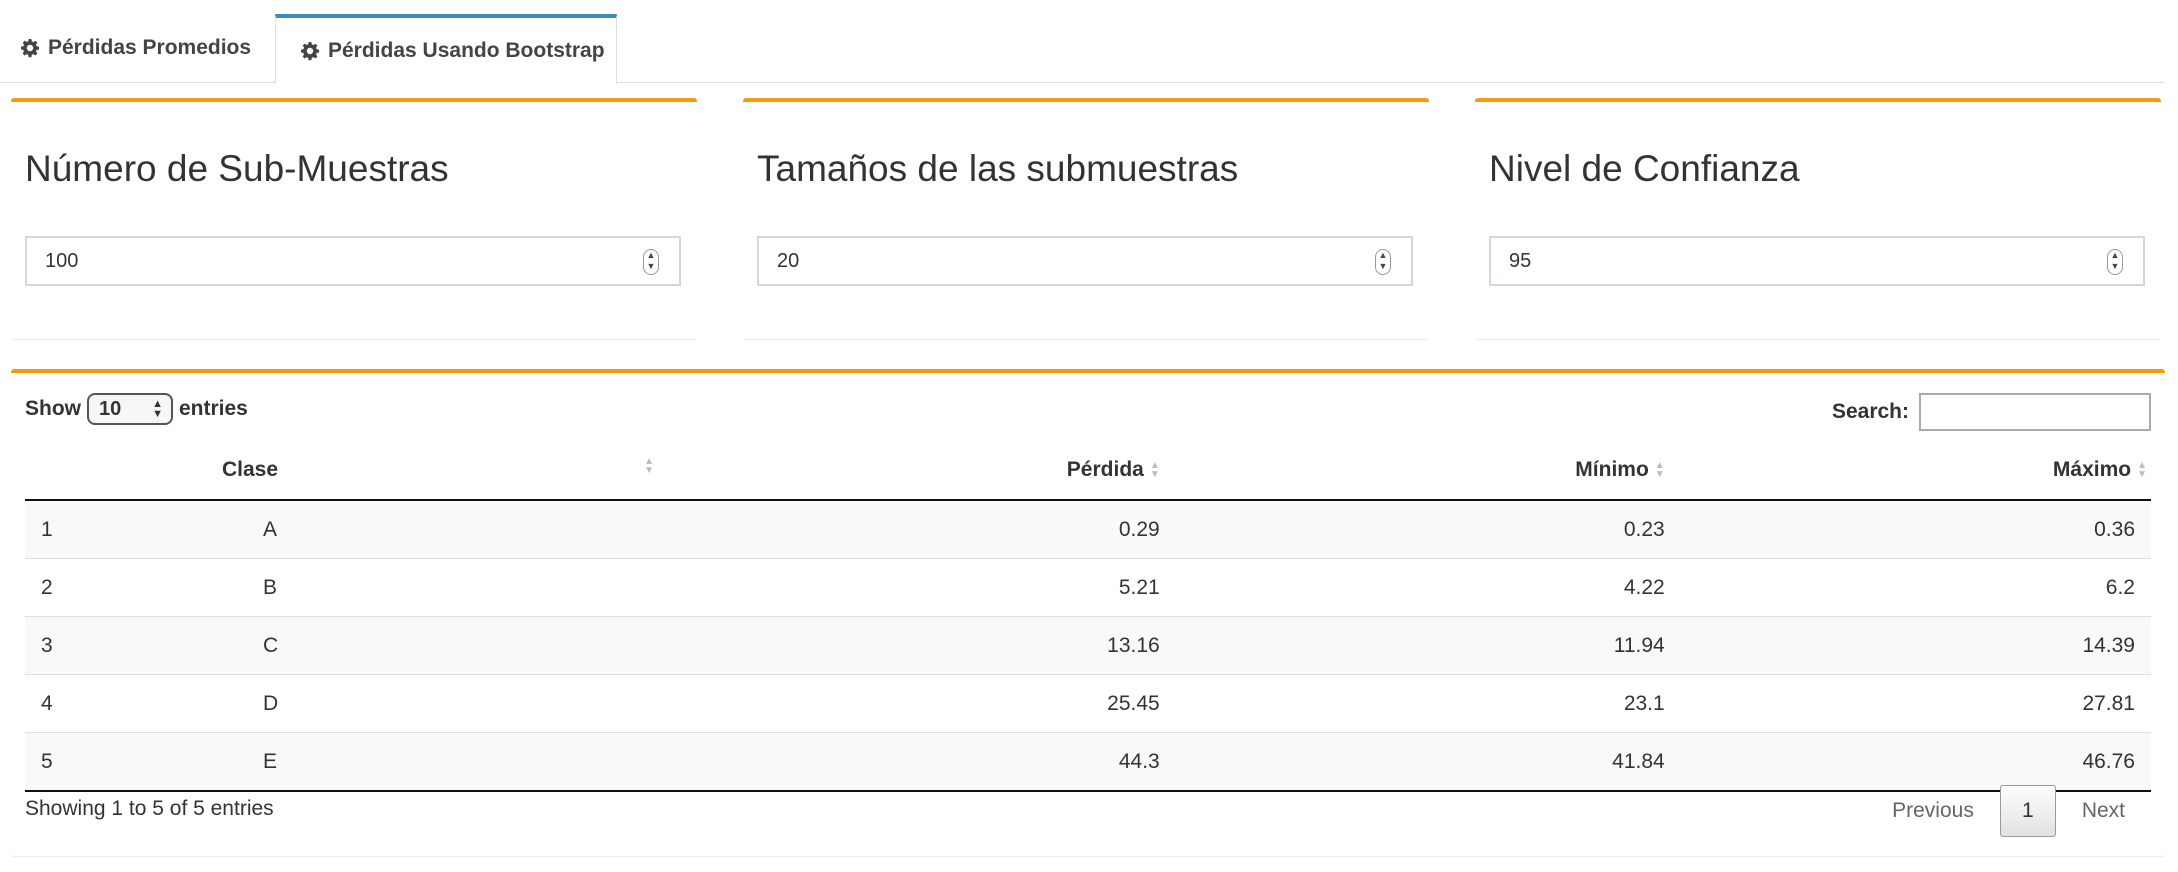 This screenshot has height=872, width=2178. Describe the element at coordinates (237, 168) in the screenshot. I see `subsamples-count-title: Número de Sub-Muestras` at that location.